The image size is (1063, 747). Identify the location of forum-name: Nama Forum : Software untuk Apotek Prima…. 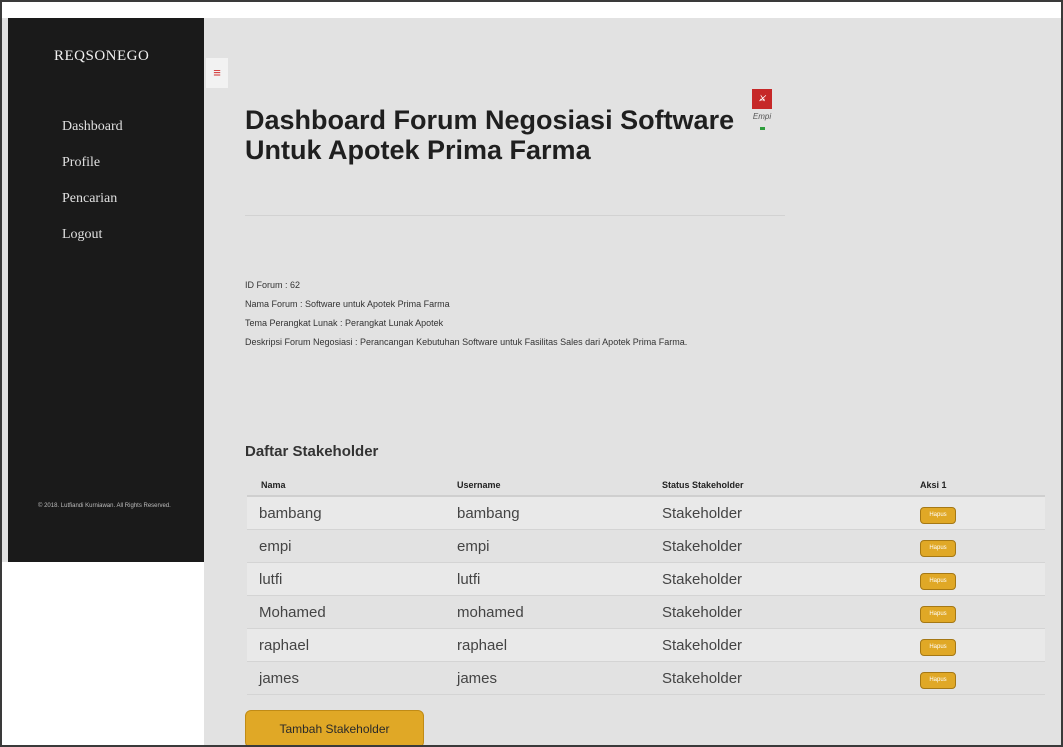
(347, 304).